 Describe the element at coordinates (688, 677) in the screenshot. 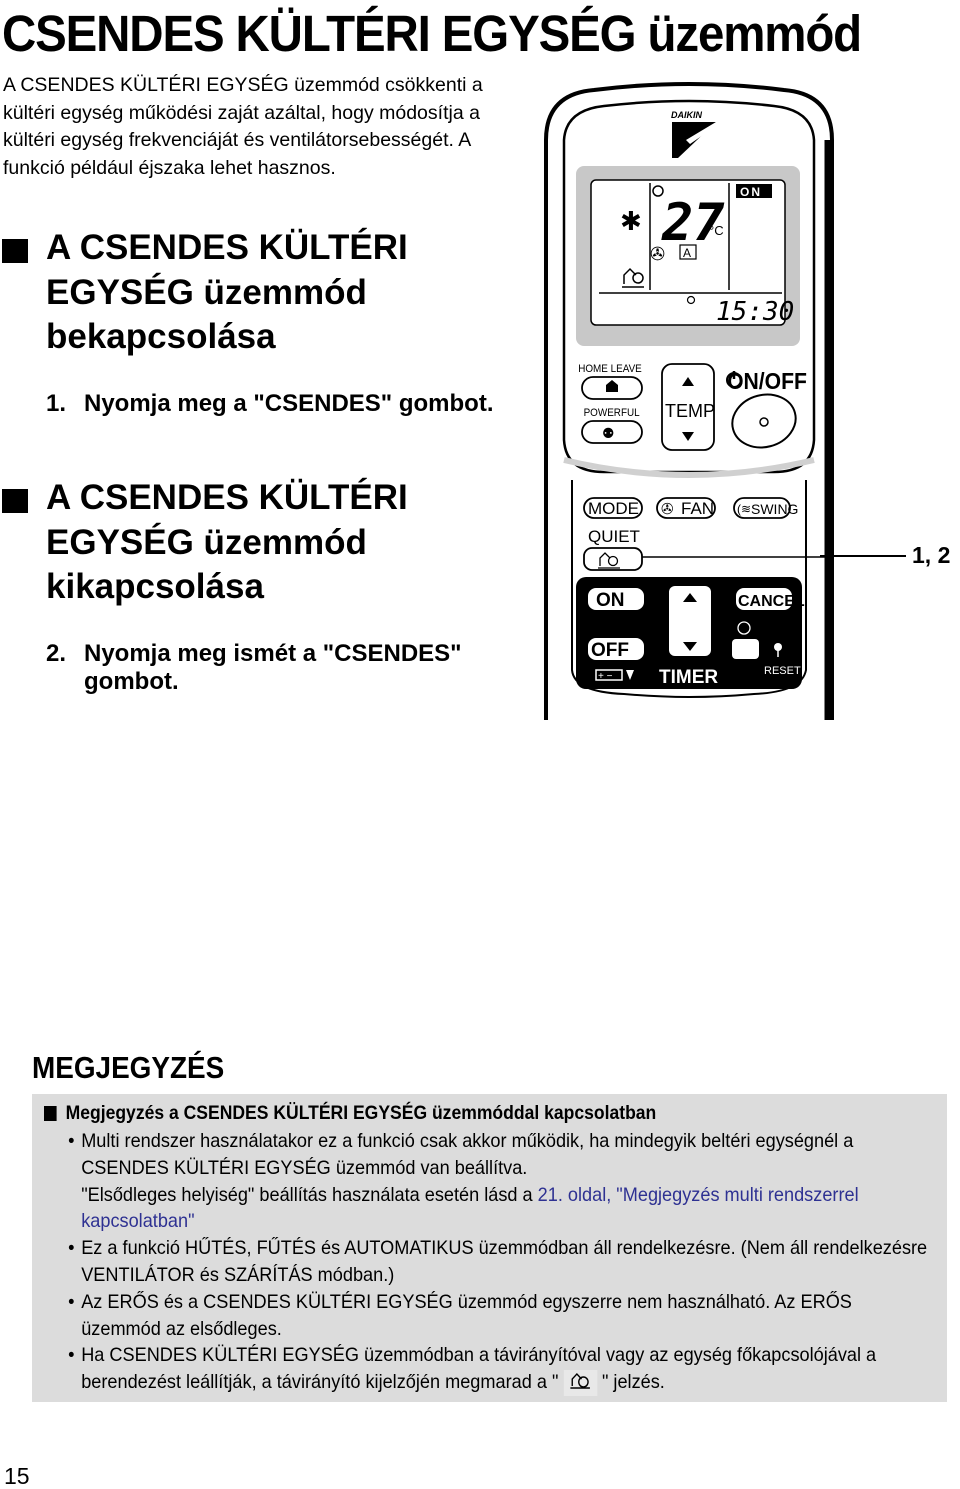

I see `timer-label: TIMER` at that location.